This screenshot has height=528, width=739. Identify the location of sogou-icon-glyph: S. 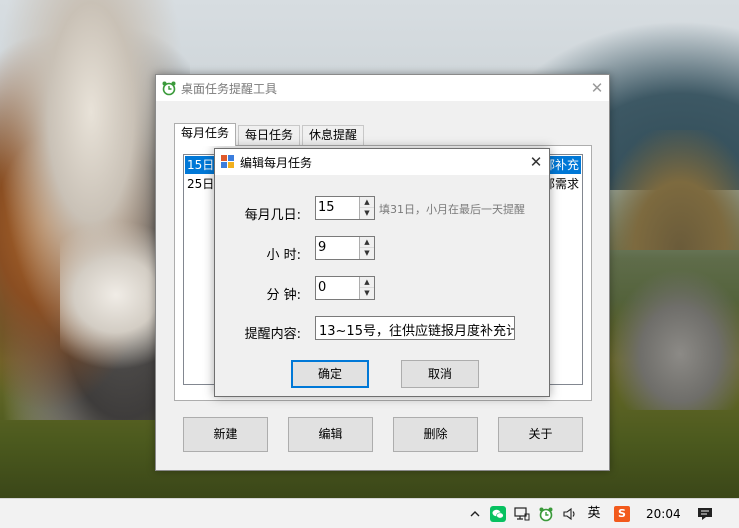
(622, 513).